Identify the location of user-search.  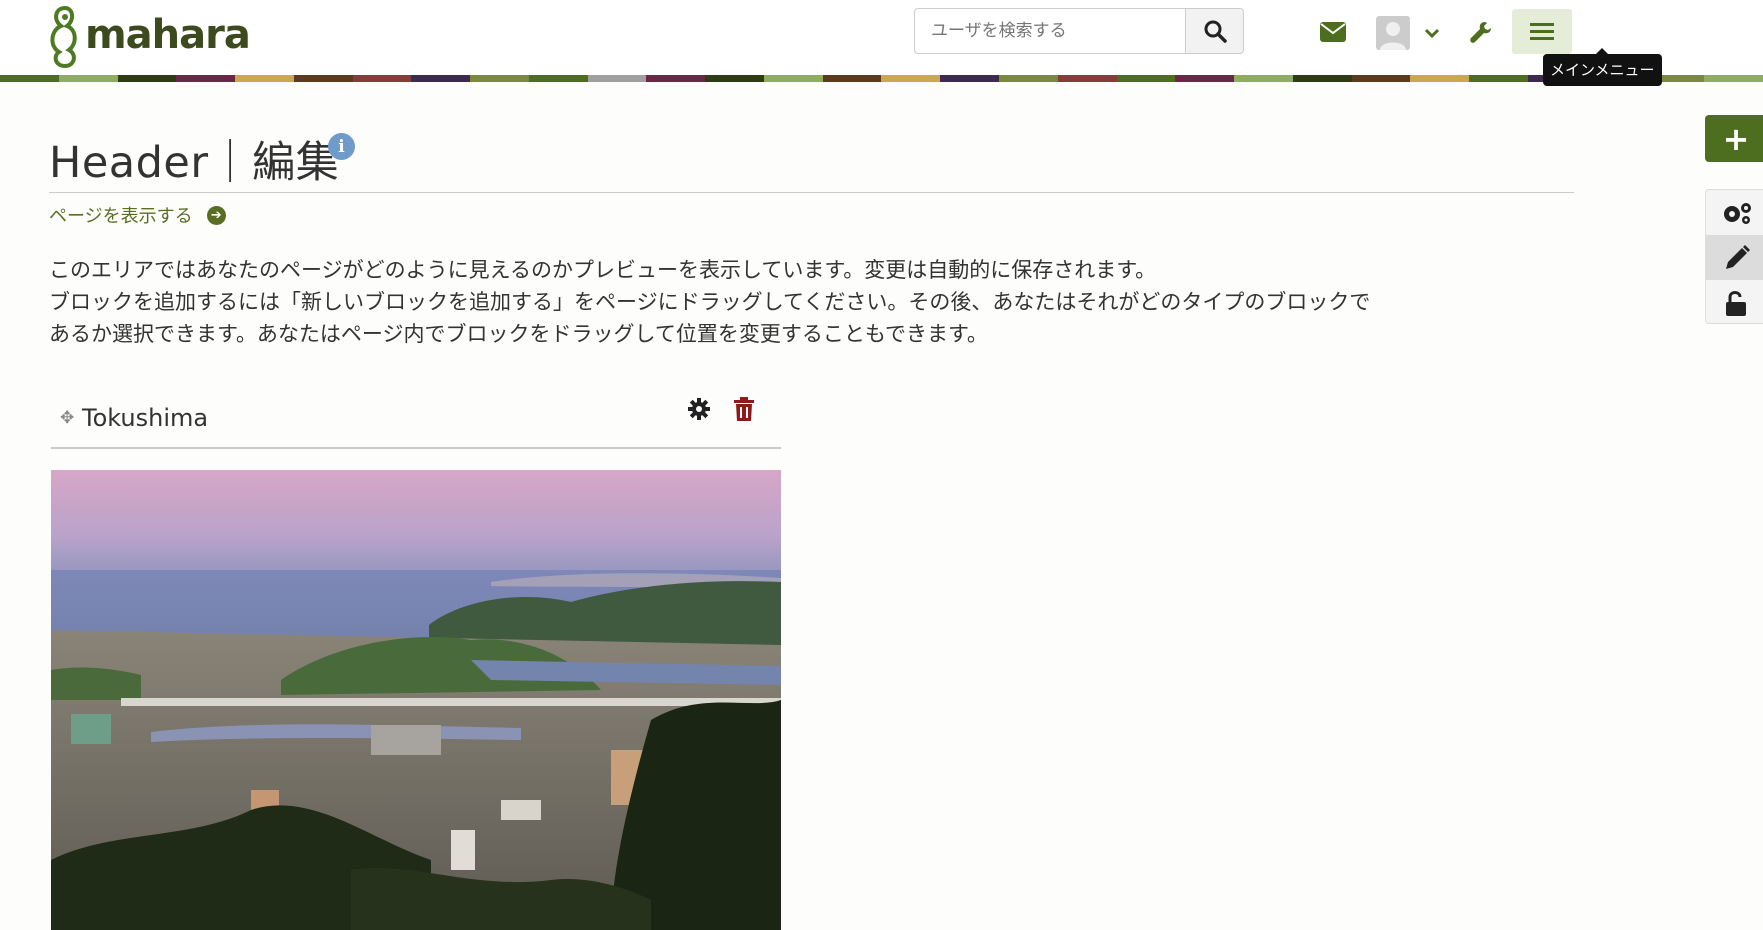
(1079, 31).